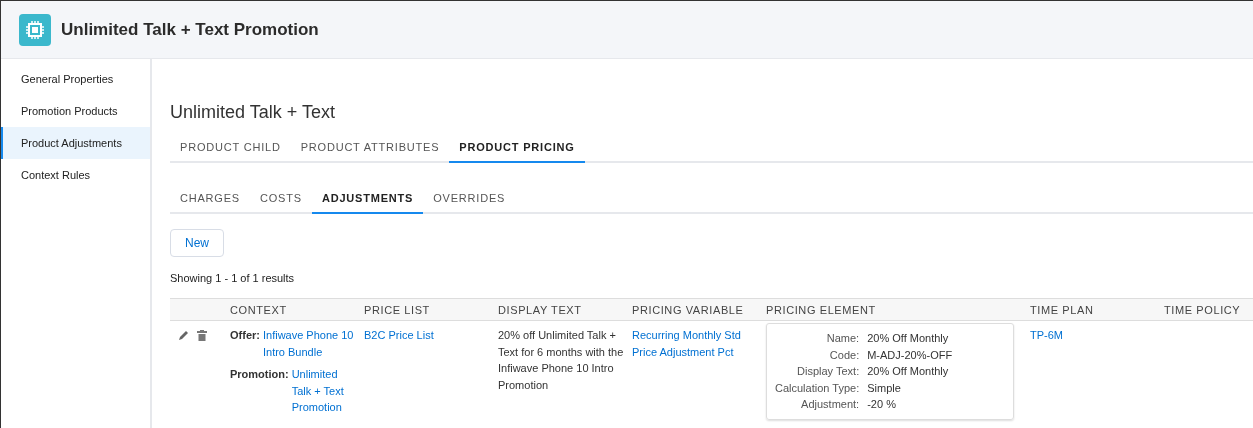 Image resolution: width=1253 pixels, height=428 pixels. I want to click on field-label: Code:, so click(844, 355).